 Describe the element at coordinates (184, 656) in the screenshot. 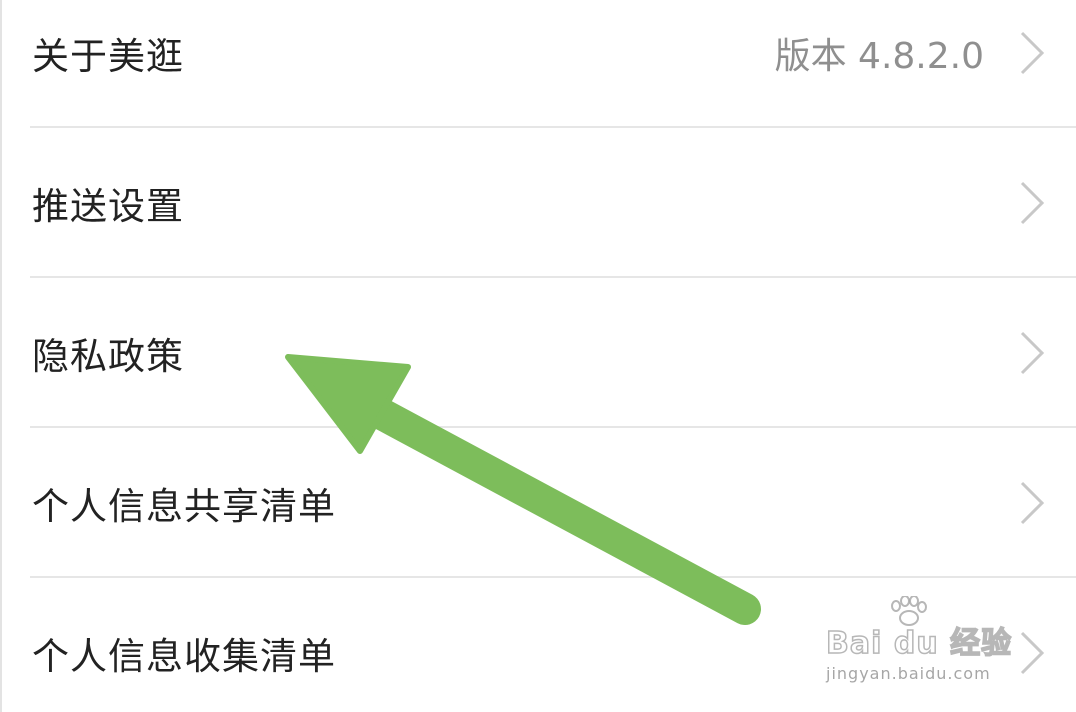

I see `settings-item-label: 个人信息收集清单` at that location.